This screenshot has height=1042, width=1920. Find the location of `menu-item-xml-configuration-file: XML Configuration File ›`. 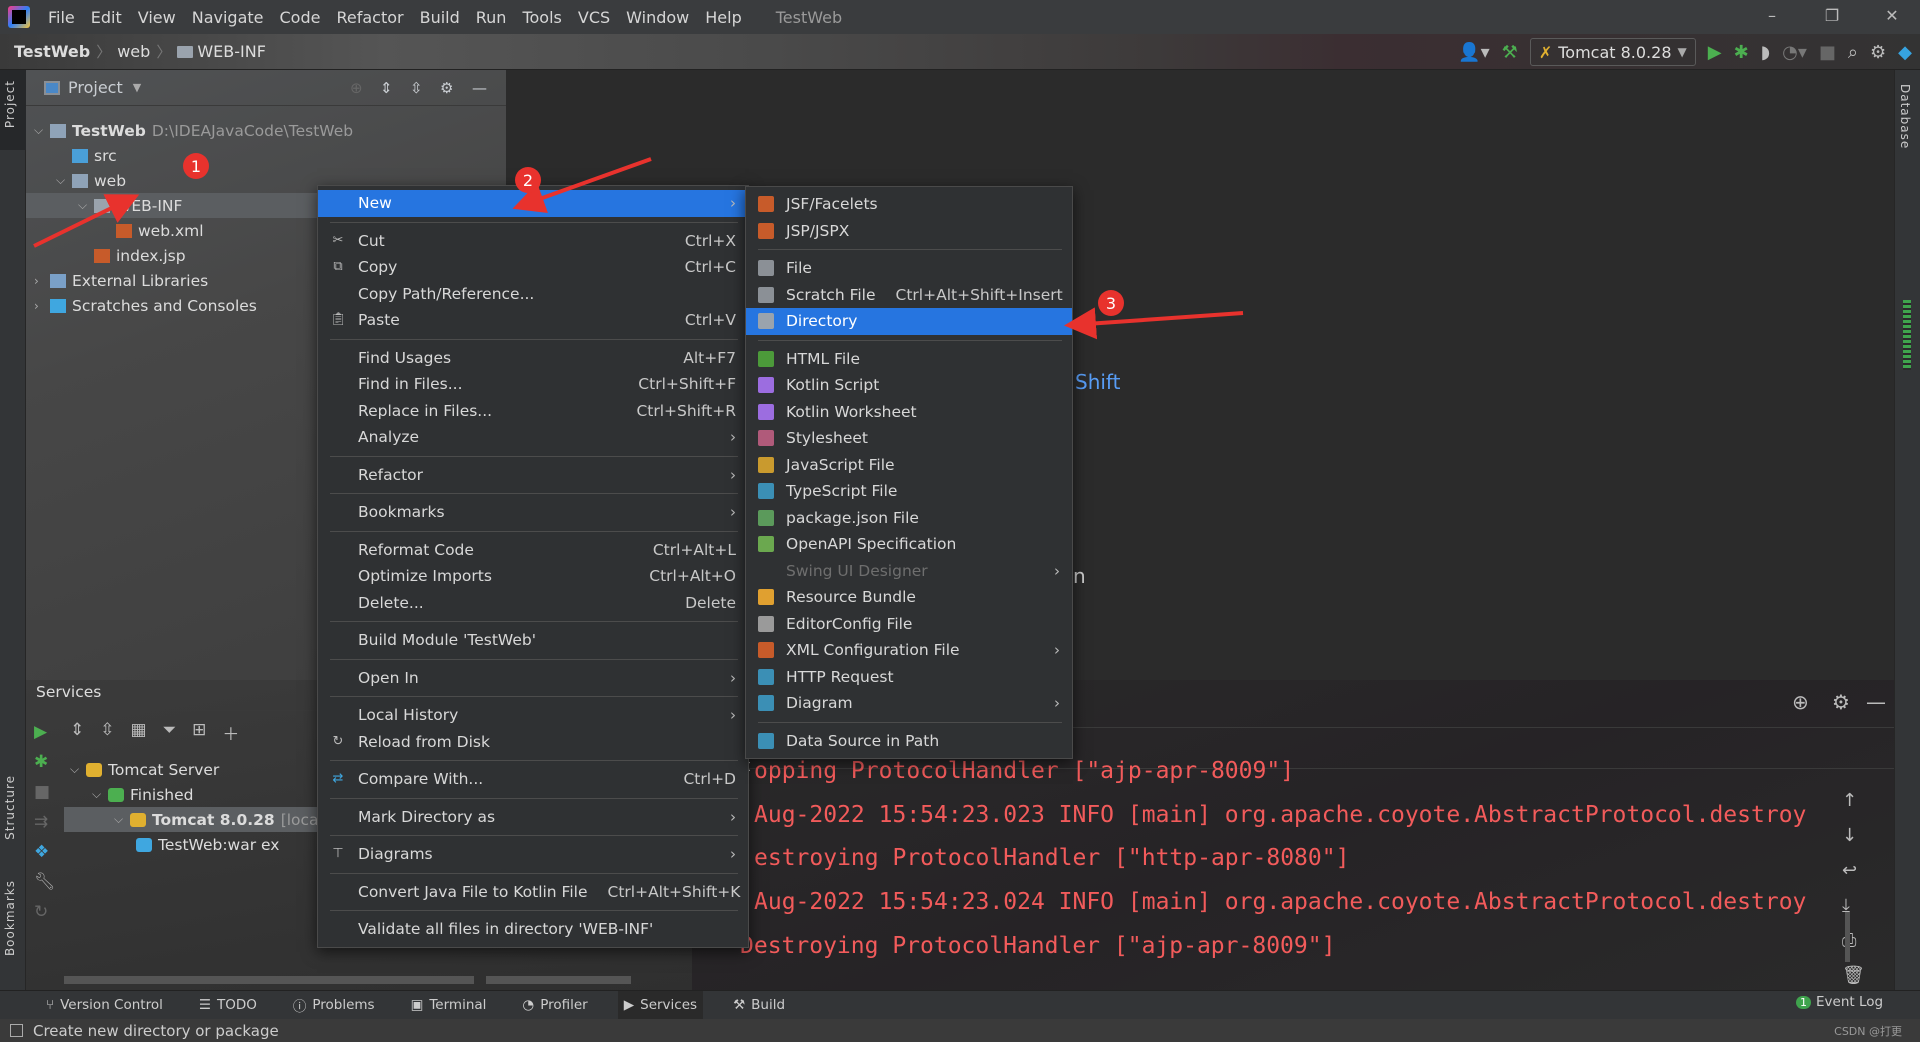

menu-item-xml-configuration-file: XML Configuration File › is located at coordinates (909, 650).